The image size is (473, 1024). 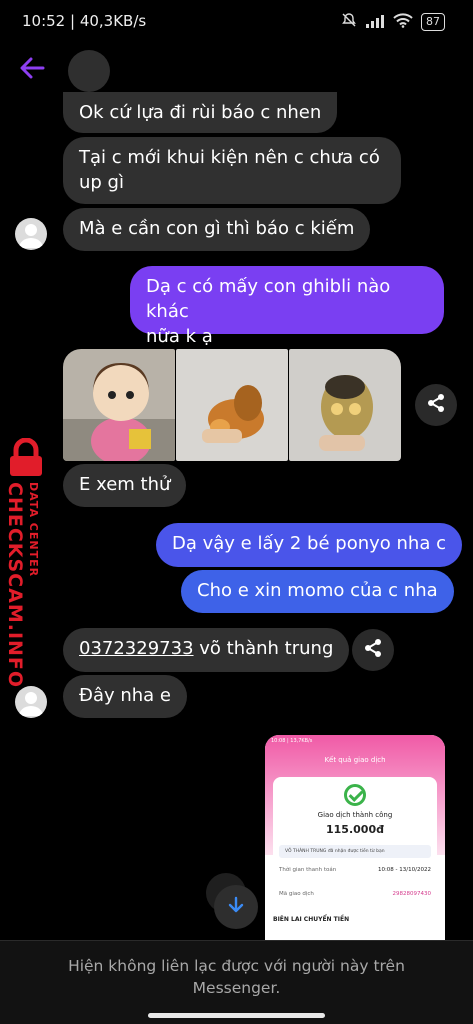 What do you see at coordinates (412, 894) in the screenshot?
I see `receipt-row-value: 29828097430` at bounding box center [412, 894].